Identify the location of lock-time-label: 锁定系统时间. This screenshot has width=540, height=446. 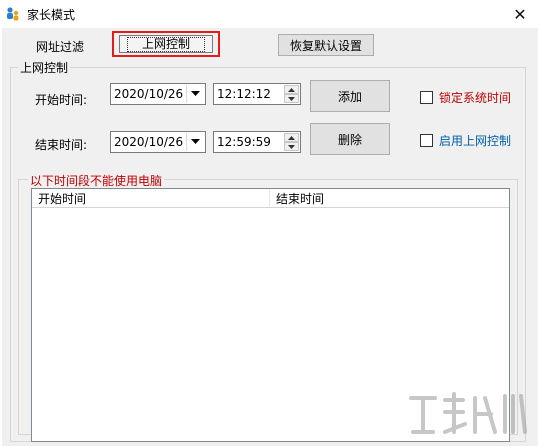
(475, 98).